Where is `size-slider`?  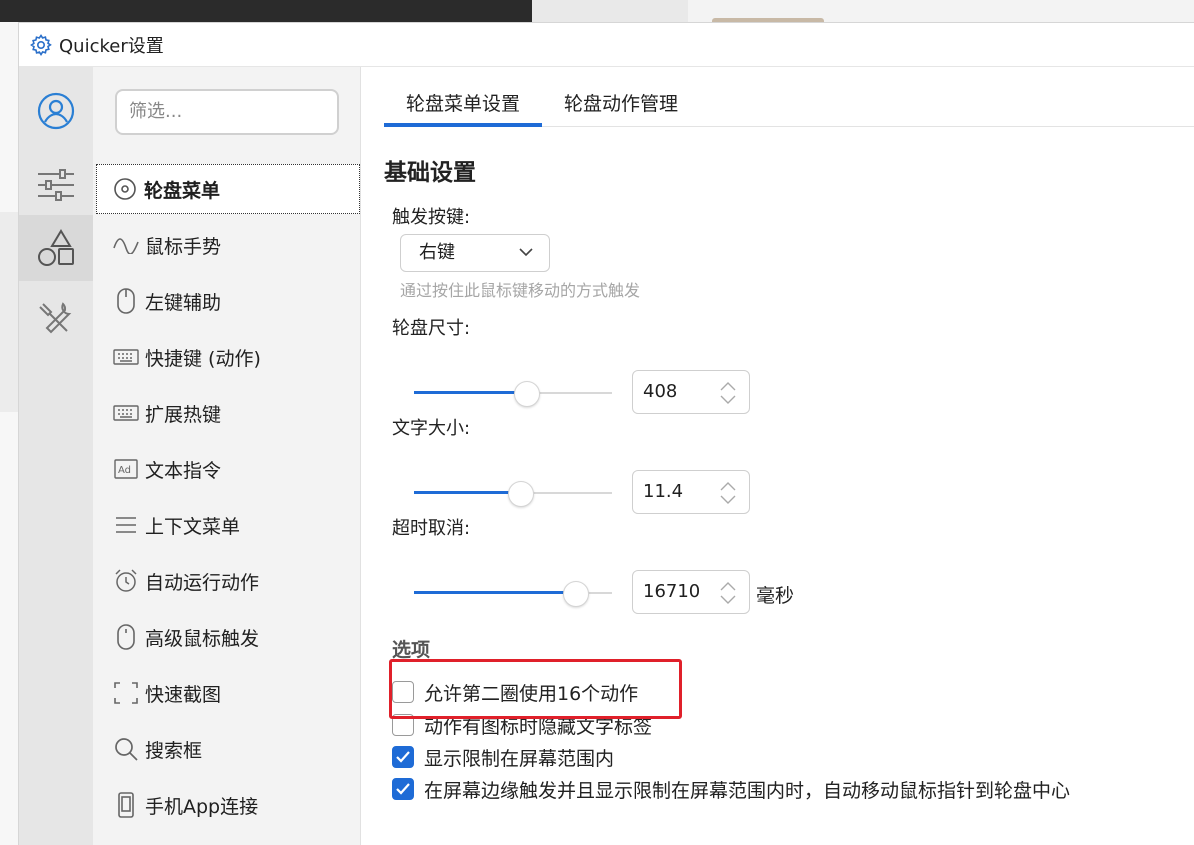 size-slider is located at coordinates (513, 394).